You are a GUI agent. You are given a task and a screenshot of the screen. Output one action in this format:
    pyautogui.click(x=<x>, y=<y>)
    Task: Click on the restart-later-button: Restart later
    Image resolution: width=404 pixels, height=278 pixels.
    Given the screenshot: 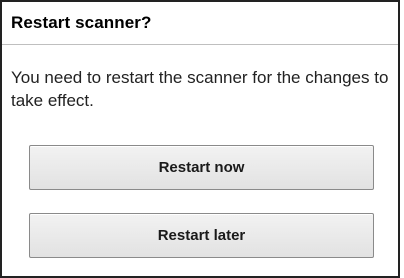 What is the action you would take?
    pyautogui.click(x=201, y=235)
    